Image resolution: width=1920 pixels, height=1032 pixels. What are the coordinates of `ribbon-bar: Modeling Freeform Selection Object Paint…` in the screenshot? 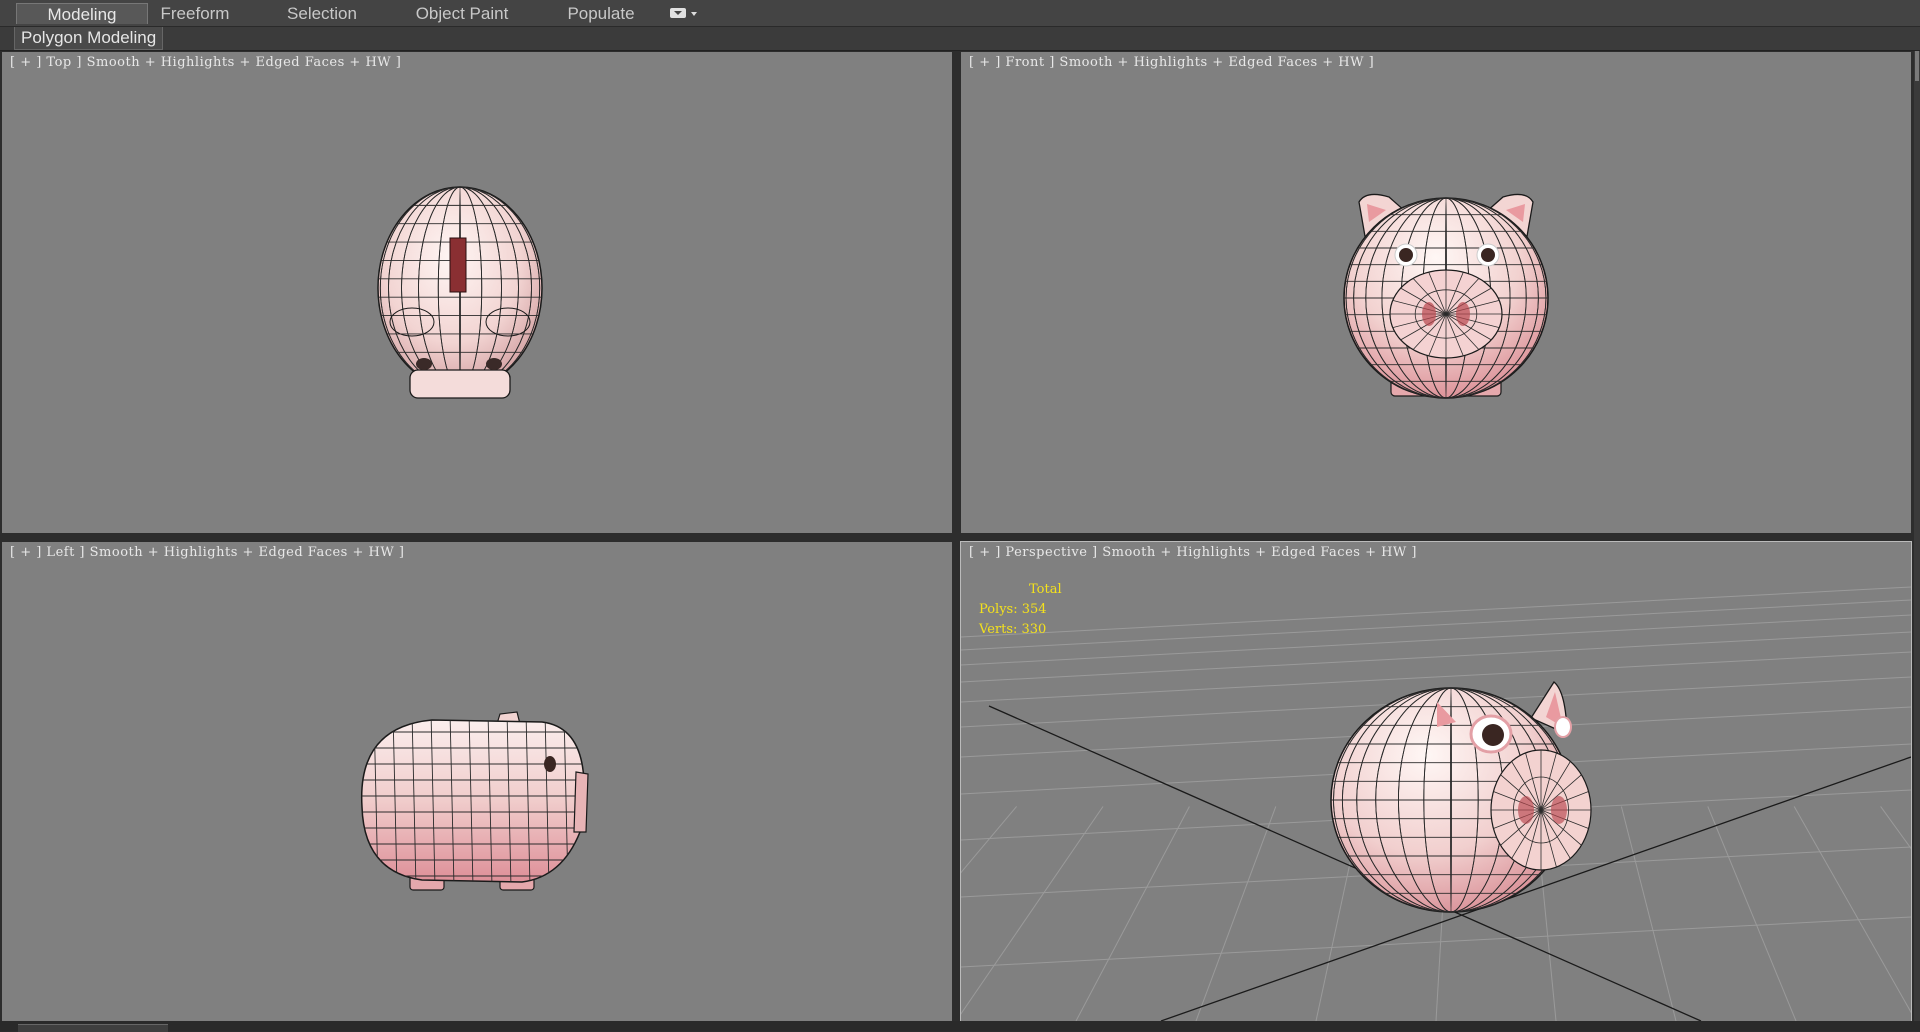 It's located at (960, 13).